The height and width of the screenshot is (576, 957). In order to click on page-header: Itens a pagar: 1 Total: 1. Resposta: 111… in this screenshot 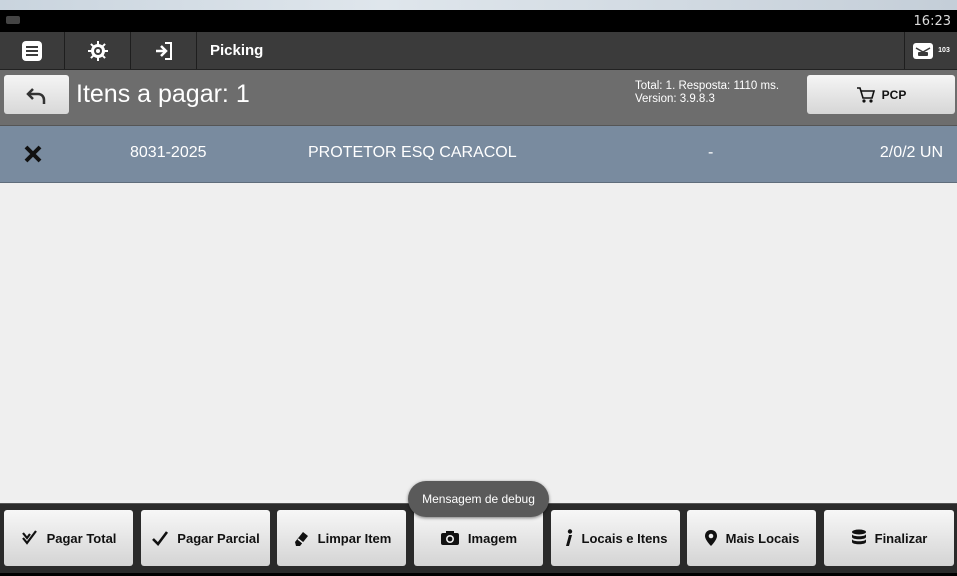, I will do `click(478, 98)`.